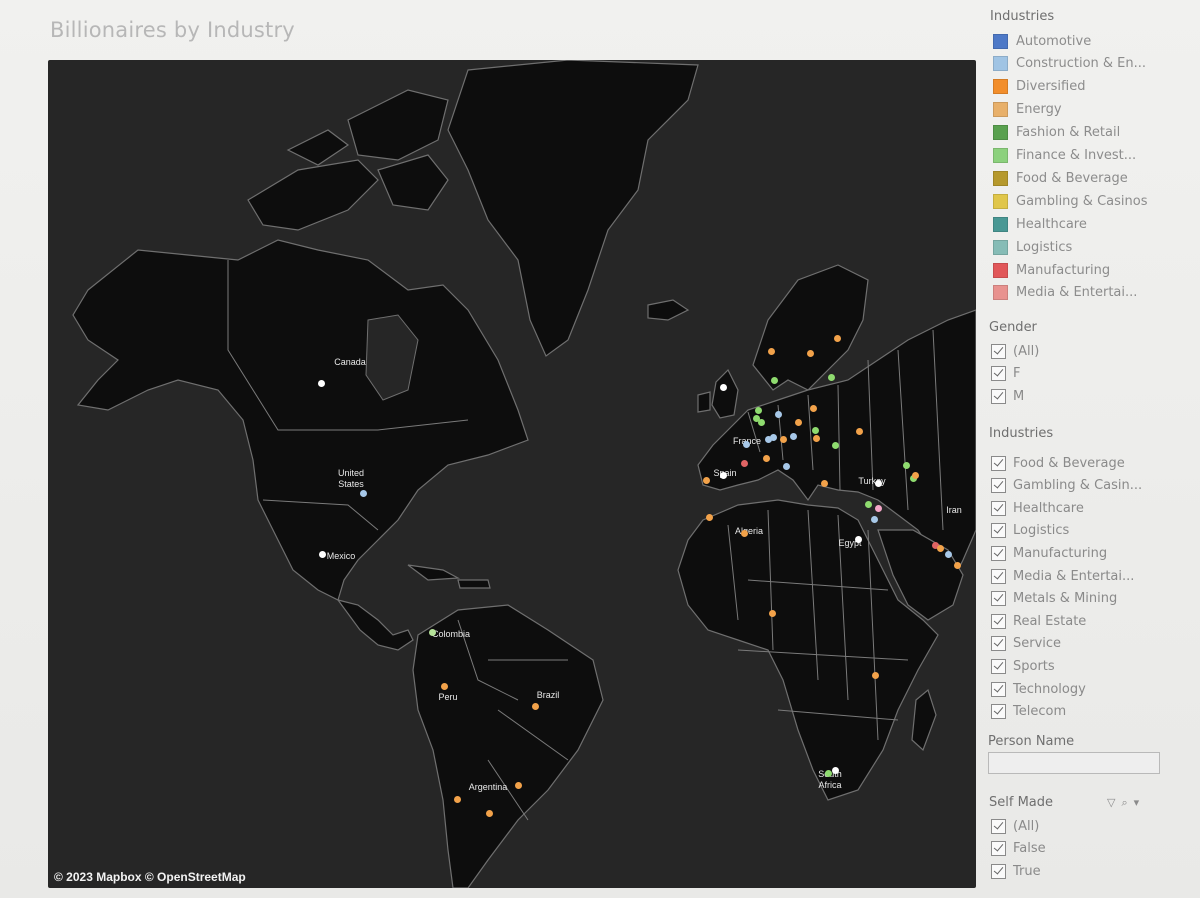 The height and width of the screenshot is (898, 1200). Describe the element at coordinates (1040, 224) in the screenshot. I see `legend-item: Healthcare` at that location.